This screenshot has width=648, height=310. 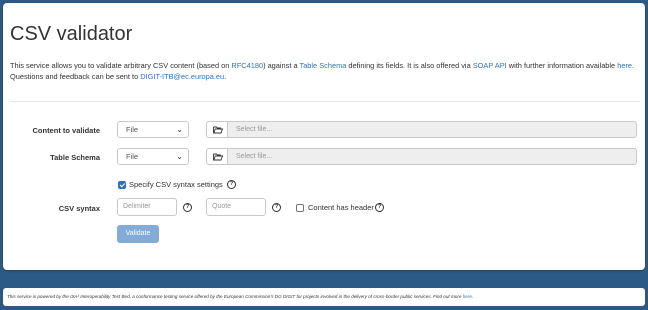 What do you see at coordinates (132, 129) in the screenshot?
I see `content-type-value: File` at bounding box center [132, 129].